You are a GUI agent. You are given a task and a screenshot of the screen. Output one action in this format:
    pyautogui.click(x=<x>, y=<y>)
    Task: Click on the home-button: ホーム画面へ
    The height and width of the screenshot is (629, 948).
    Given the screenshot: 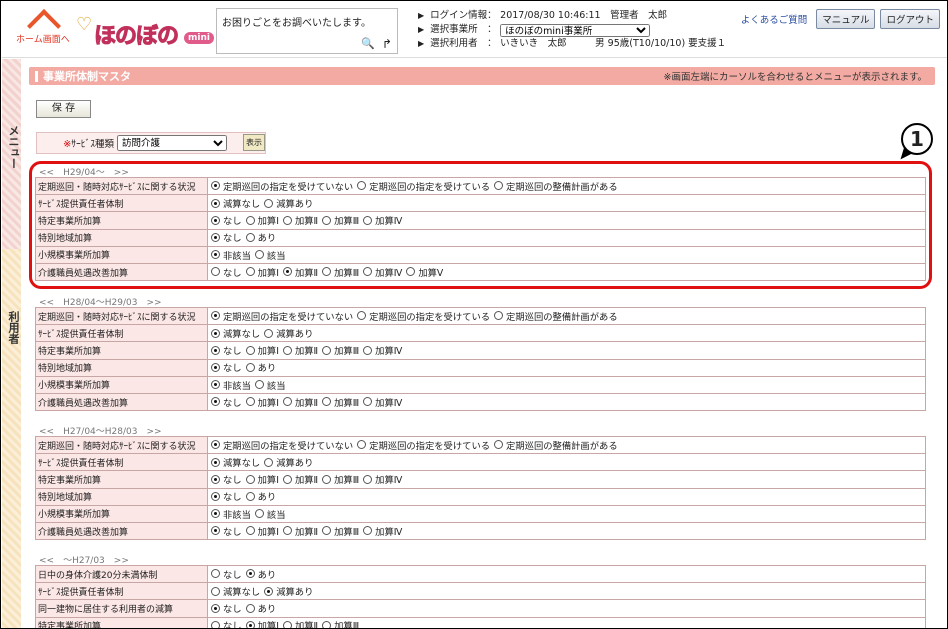 What is the action you would take?
    pyautogui.click(x=43, y=30)
    